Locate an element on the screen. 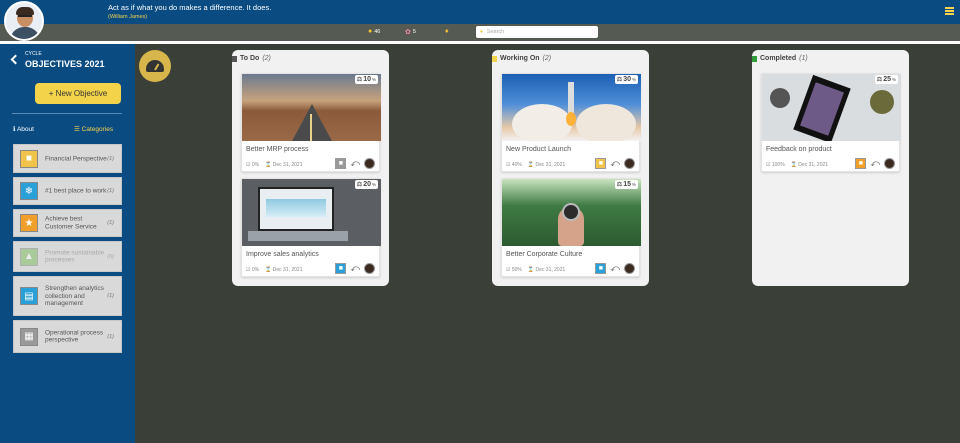 This screenshot has width=960, height=443. rewards-count: 5 is located at coordinates (414, 32).